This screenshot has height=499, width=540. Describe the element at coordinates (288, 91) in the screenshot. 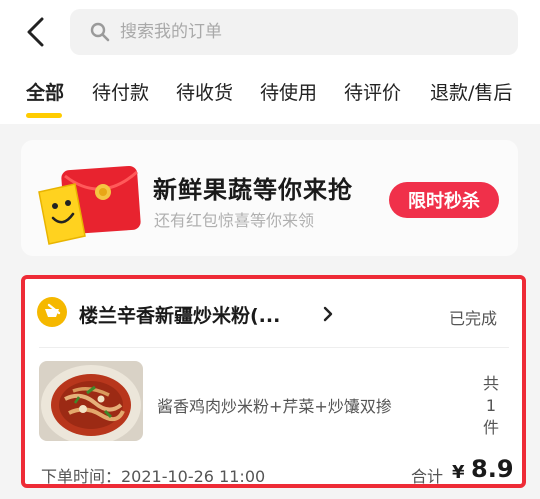

I see `tab-pending-use: 待使用` at that location.